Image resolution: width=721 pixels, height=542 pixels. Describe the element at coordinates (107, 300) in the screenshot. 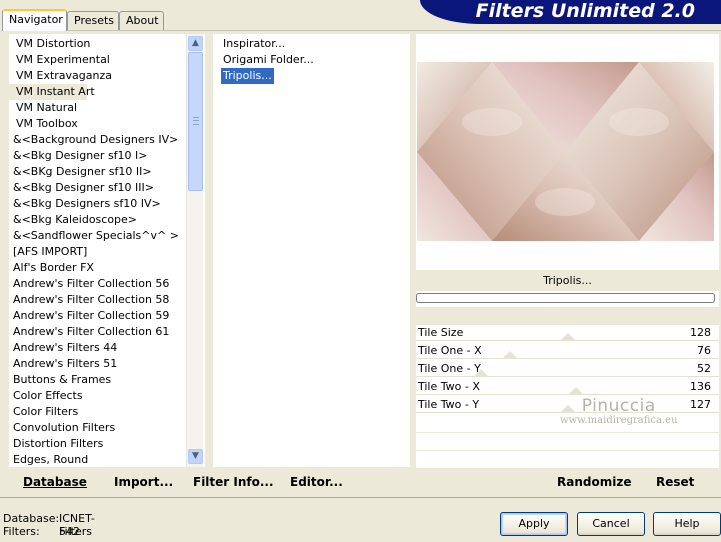

I see `category-item: Andrew's Filter Collection 58` at that location.